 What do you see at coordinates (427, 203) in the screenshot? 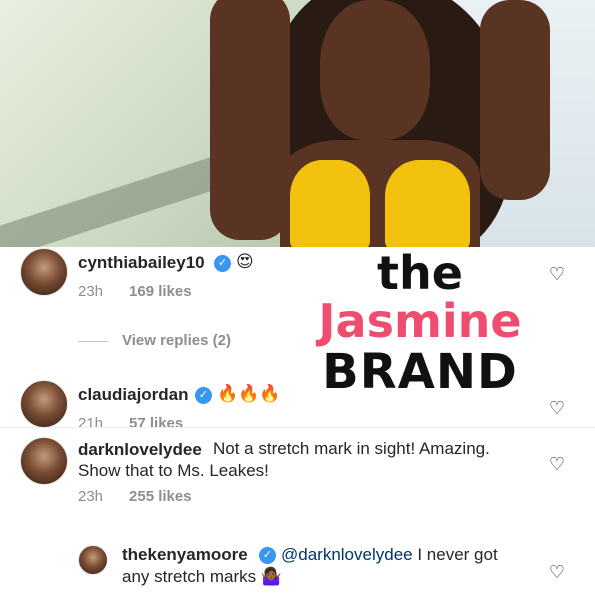
I see `bikini-right` at bounding box center [427, 203].